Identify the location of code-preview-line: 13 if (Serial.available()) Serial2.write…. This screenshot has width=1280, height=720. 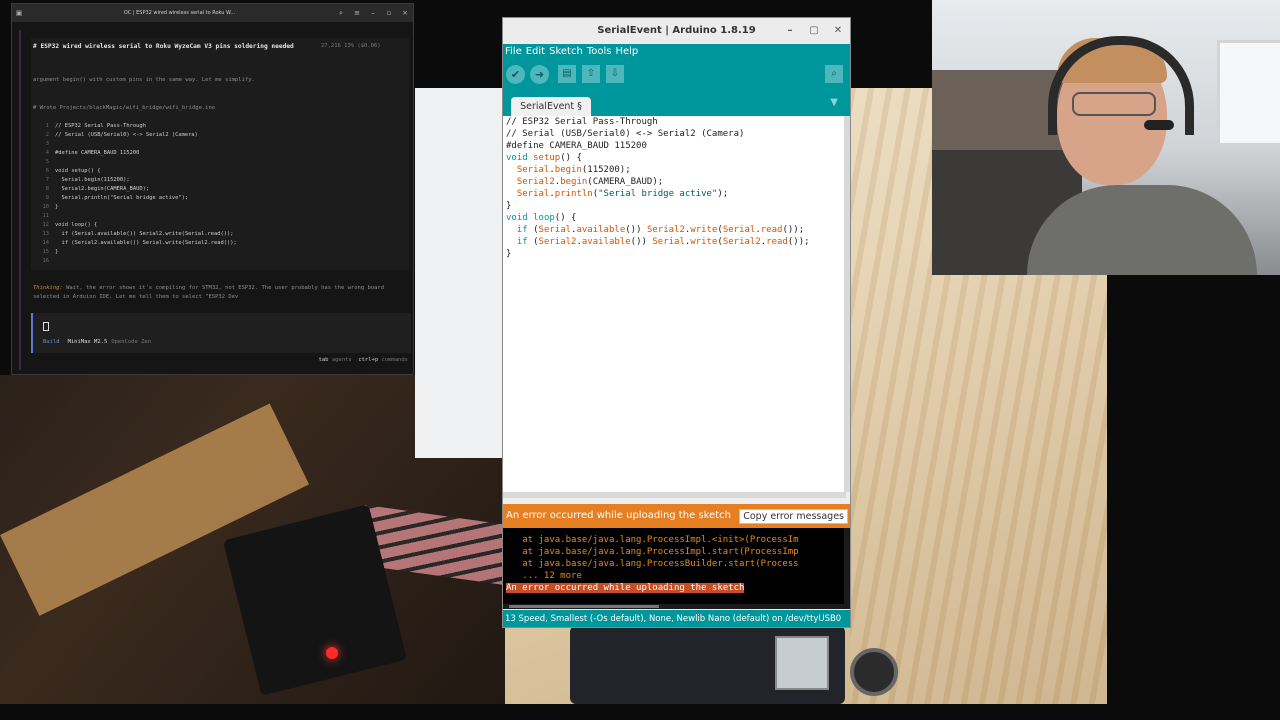
(205, 234).